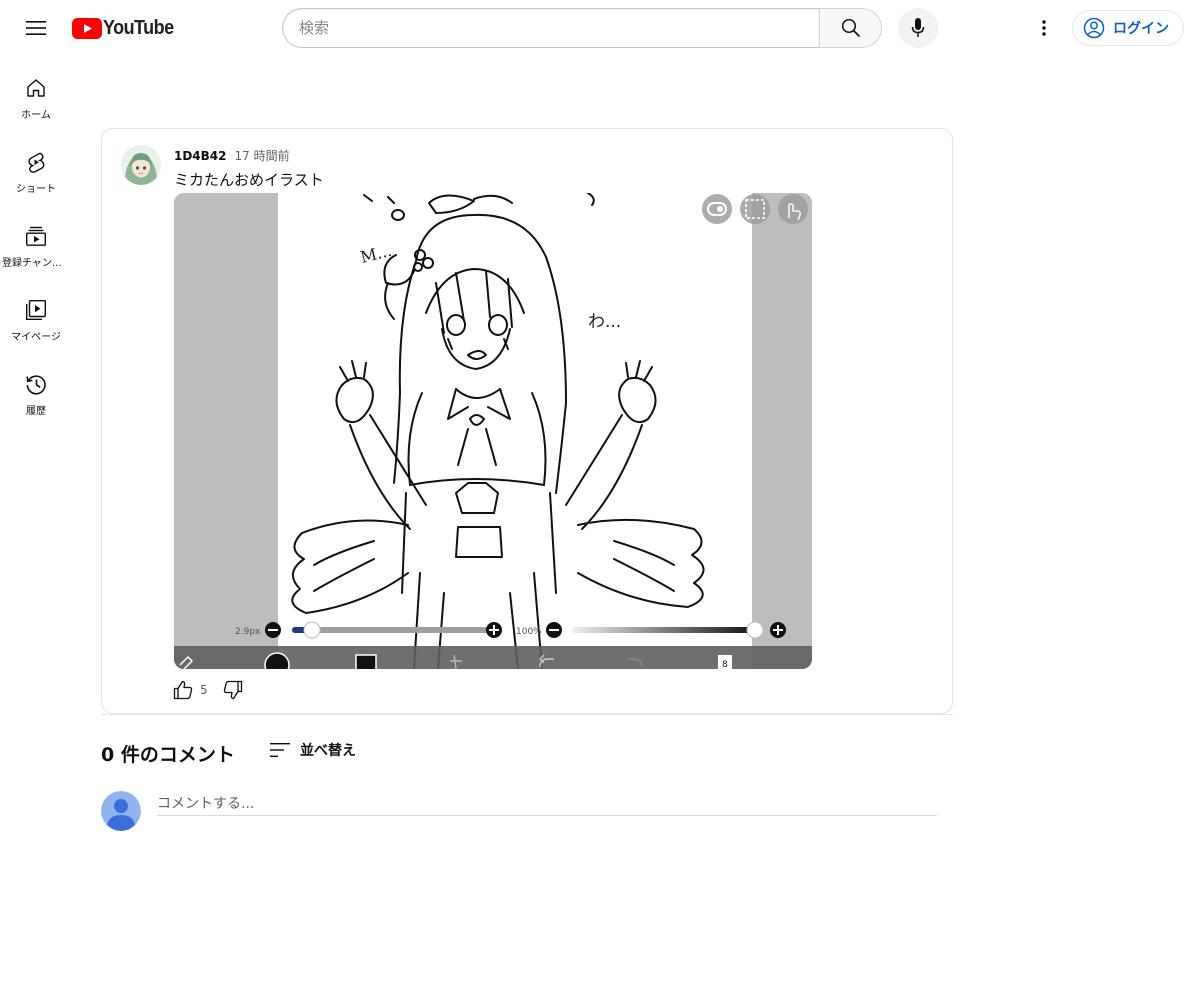  Describe the element at coordinates (36, 189) in the screenshot. I see `guide-label: ショート` at that location.